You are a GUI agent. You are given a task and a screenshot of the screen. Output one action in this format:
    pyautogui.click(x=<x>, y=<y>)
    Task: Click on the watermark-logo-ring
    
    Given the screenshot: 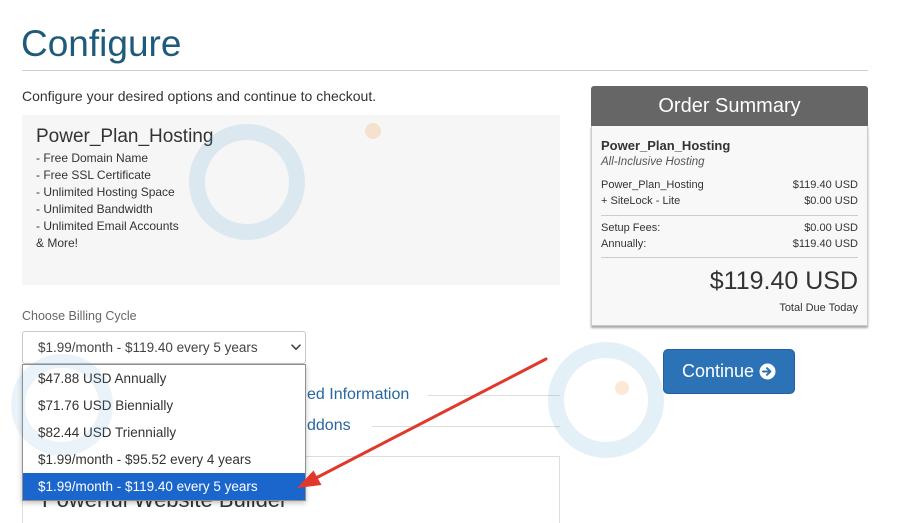 What is the action you would take?
    pyautogui.click(x=606, y=400)
    